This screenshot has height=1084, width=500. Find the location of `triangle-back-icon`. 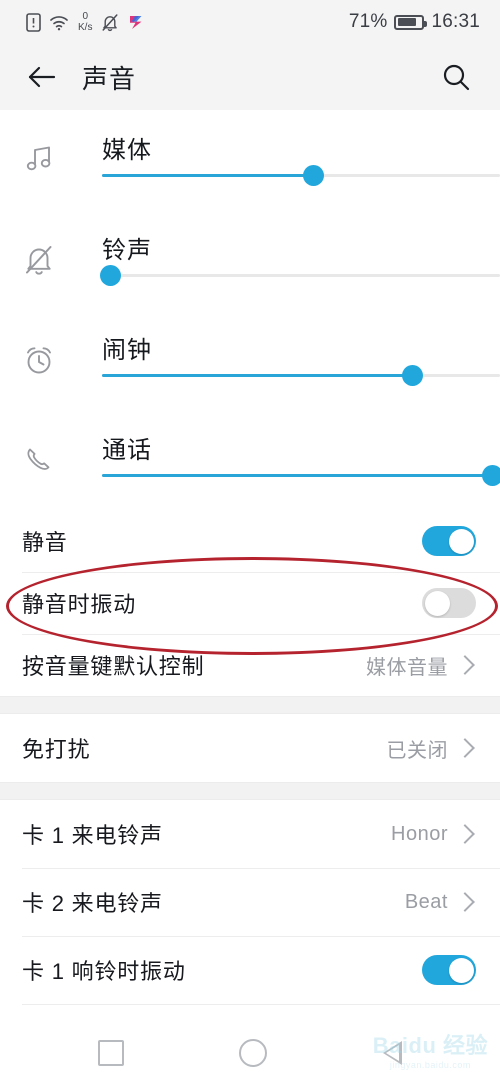

triangle-back-icon is located at coordinates (393, 1053).